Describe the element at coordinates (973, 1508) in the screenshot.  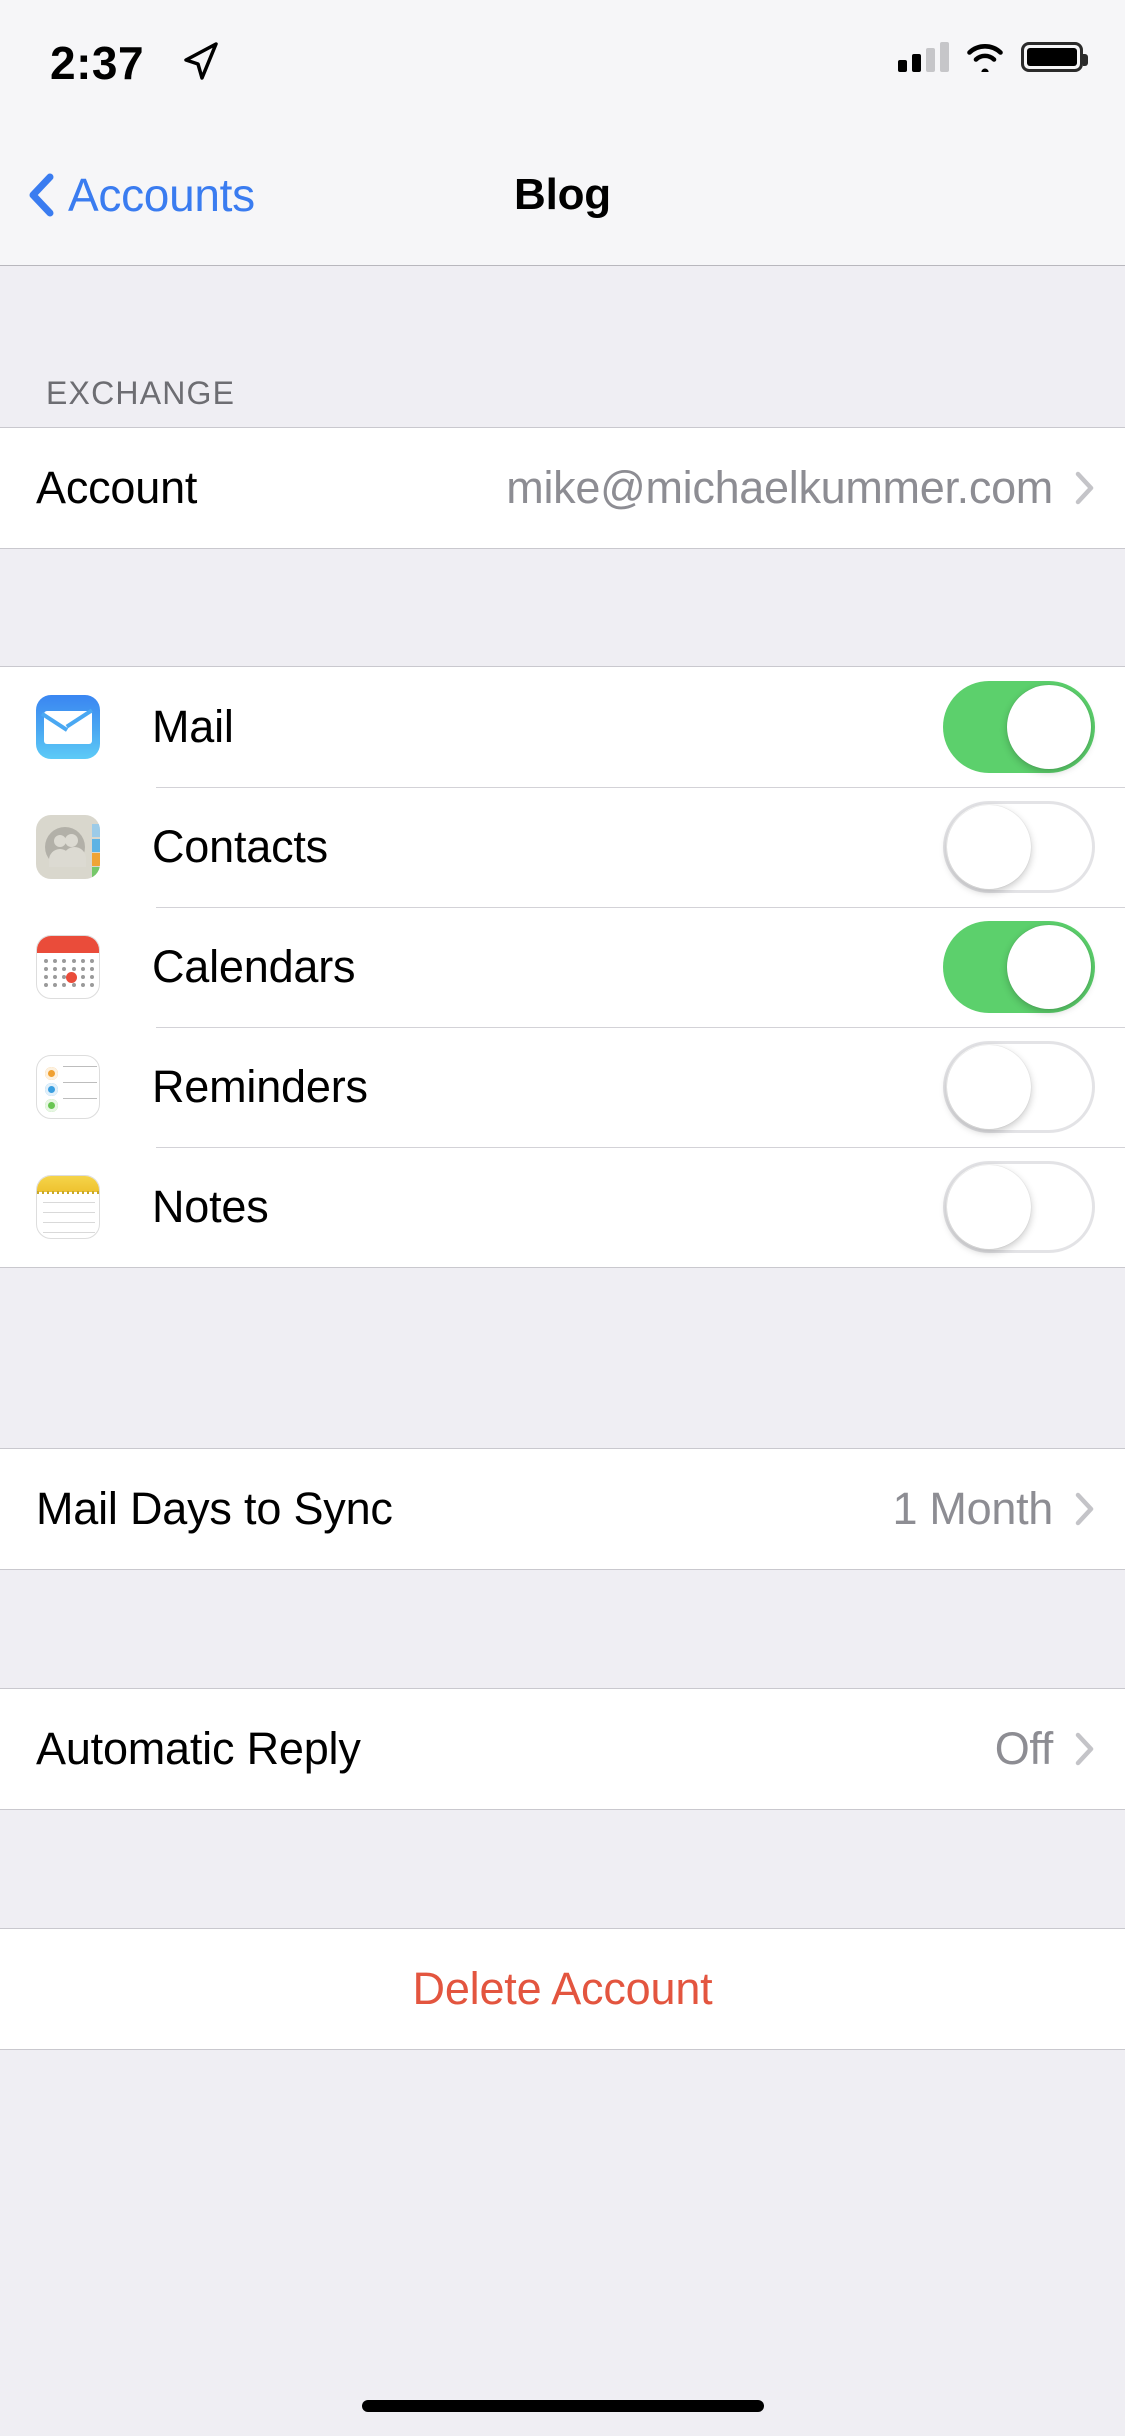
I see `mail-days-to-sync-value: 1 Month` at that location.